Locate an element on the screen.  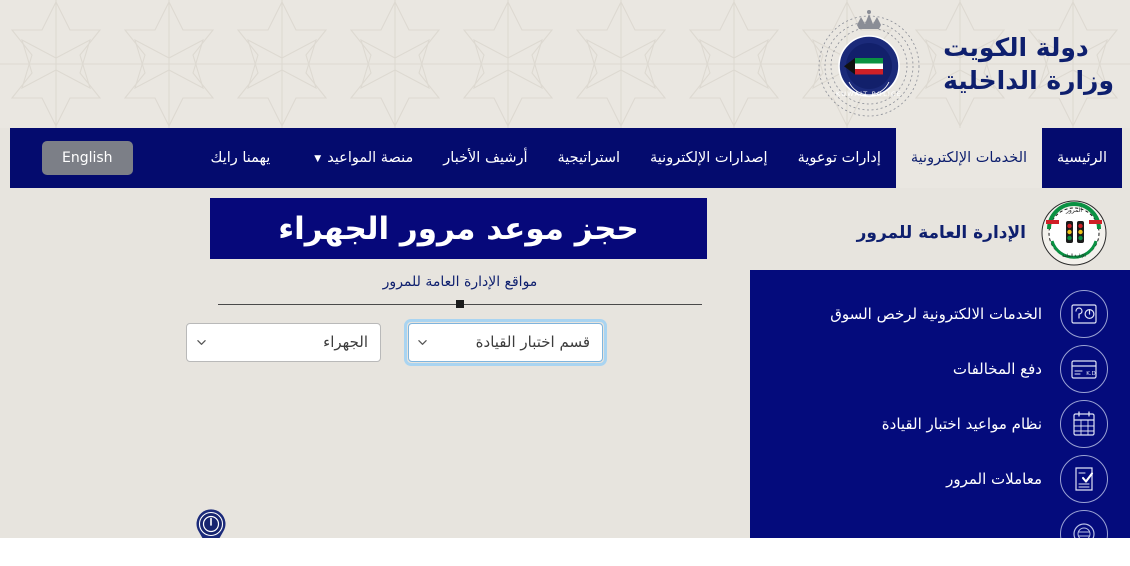
header-brand: دولة الكويت وزارة الداخلية KUWAIT POLICE is located at coordinates (963, 64).